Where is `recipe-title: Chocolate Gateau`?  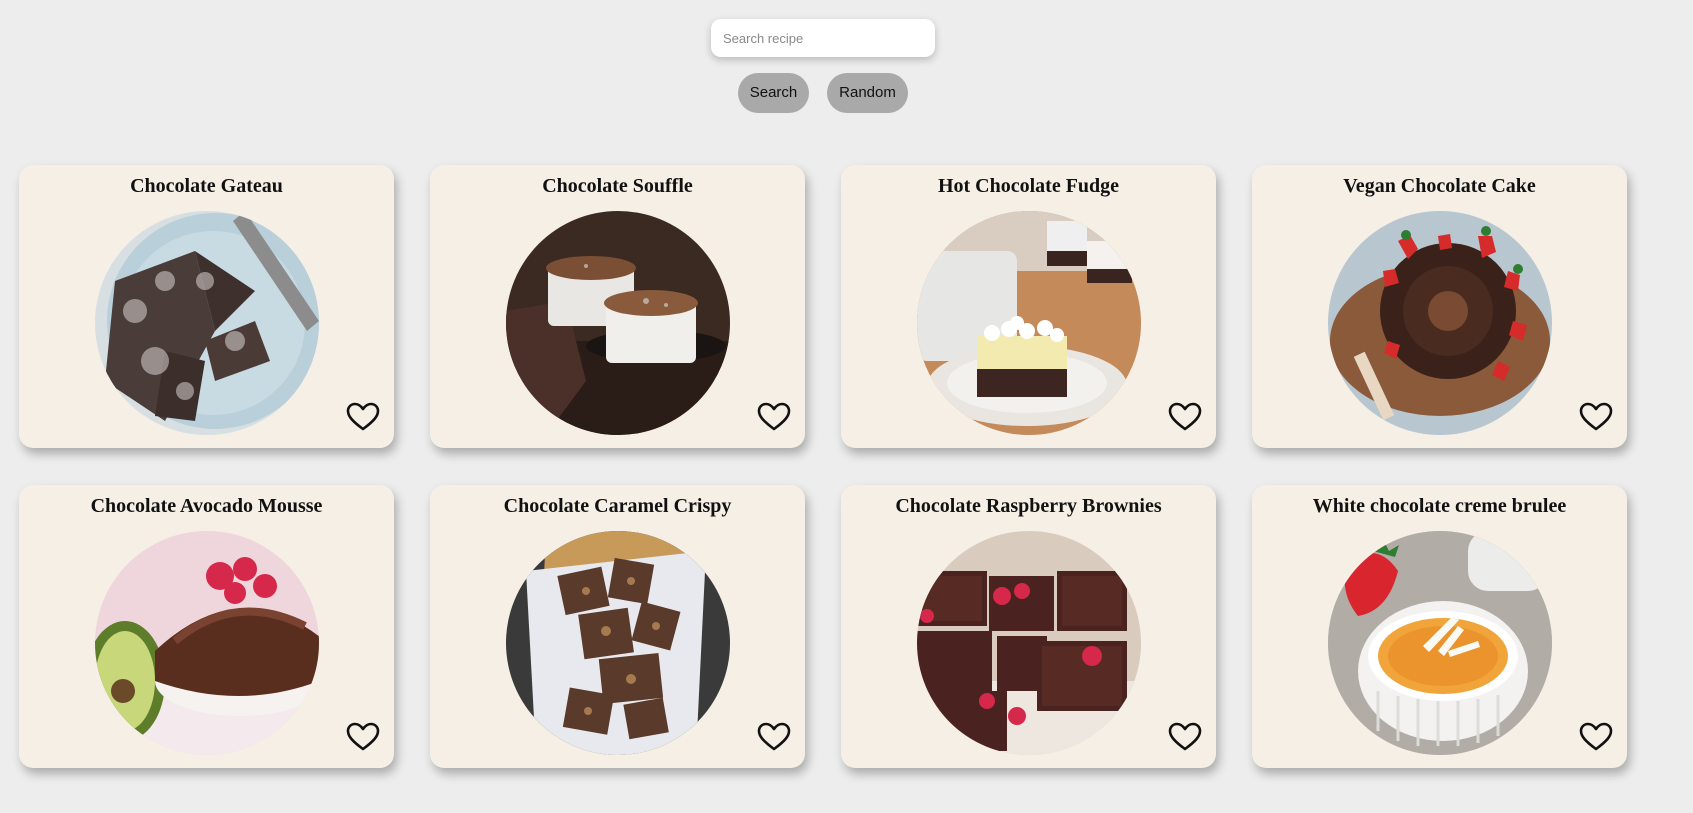 recipe-title: Chocolate Gateau is located at coordinates (206, 186).